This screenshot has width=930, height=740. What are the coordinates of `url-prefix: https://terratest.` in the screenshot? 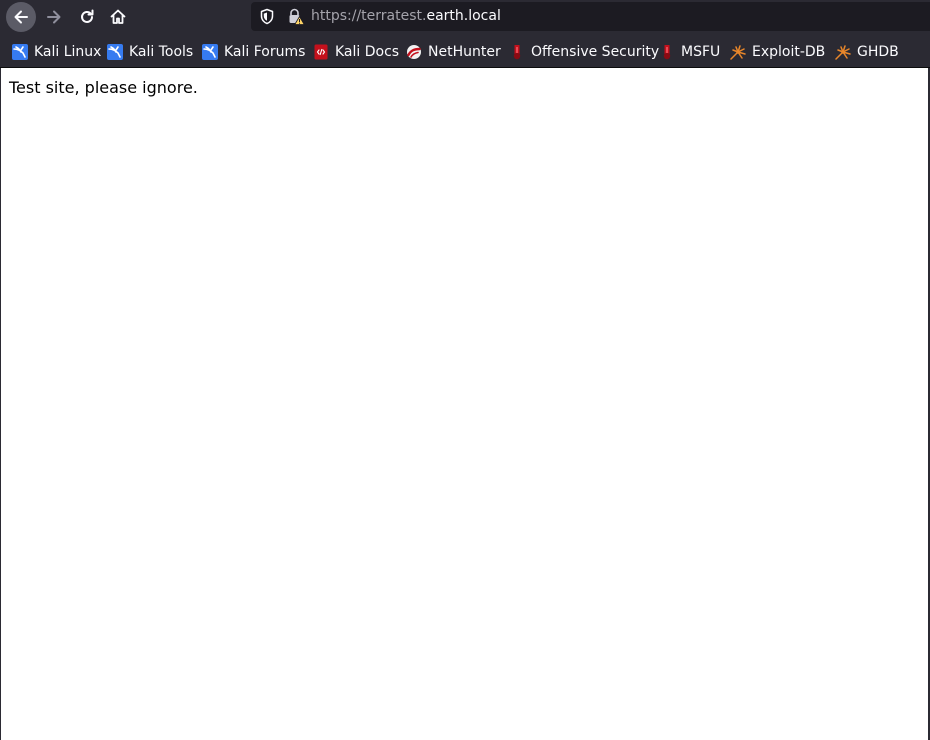 It's located at (369, 16).